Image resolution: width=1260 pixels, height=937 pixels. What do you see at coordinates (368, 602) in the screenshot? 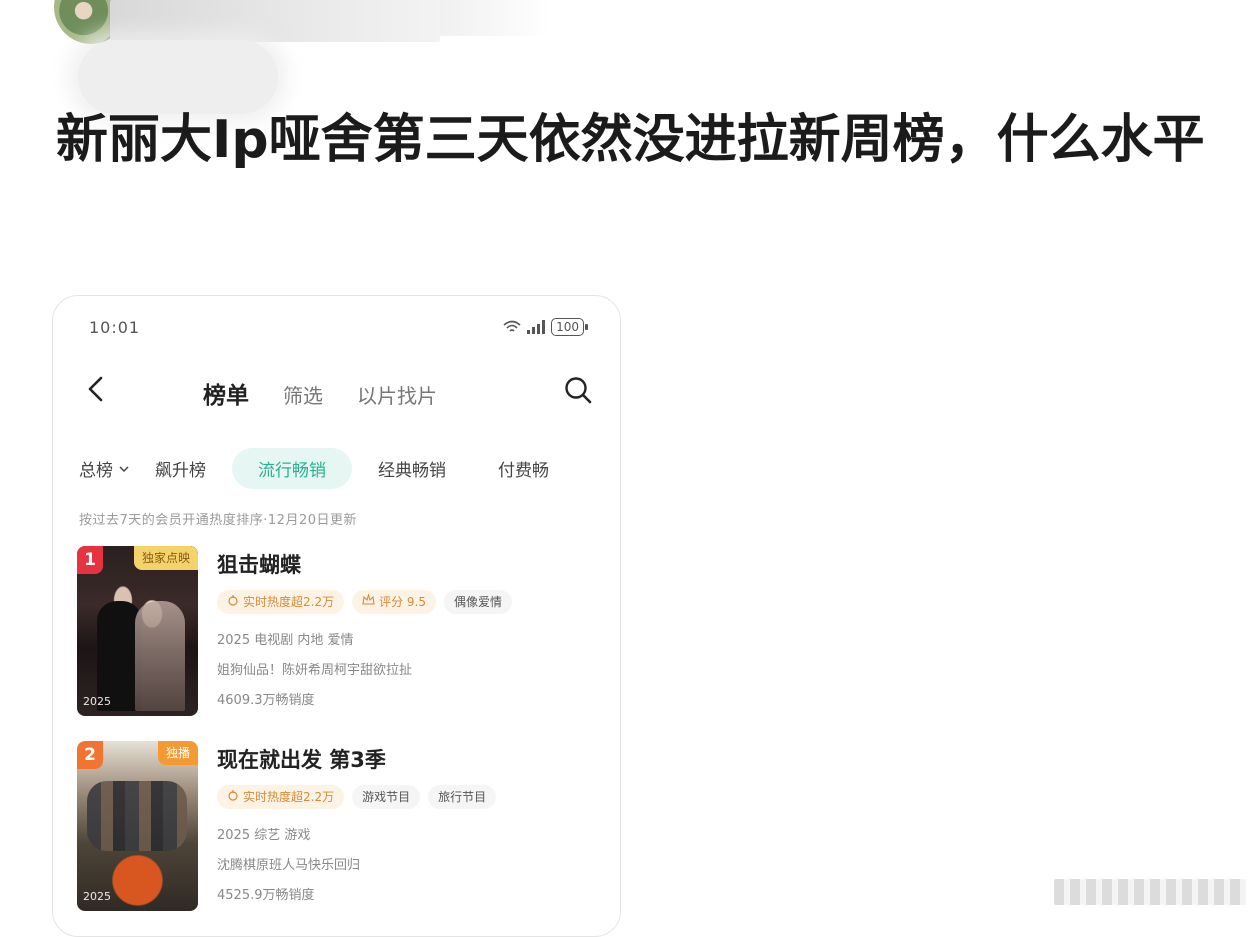
I see `crown-icon` at bounding box center [368, 602].